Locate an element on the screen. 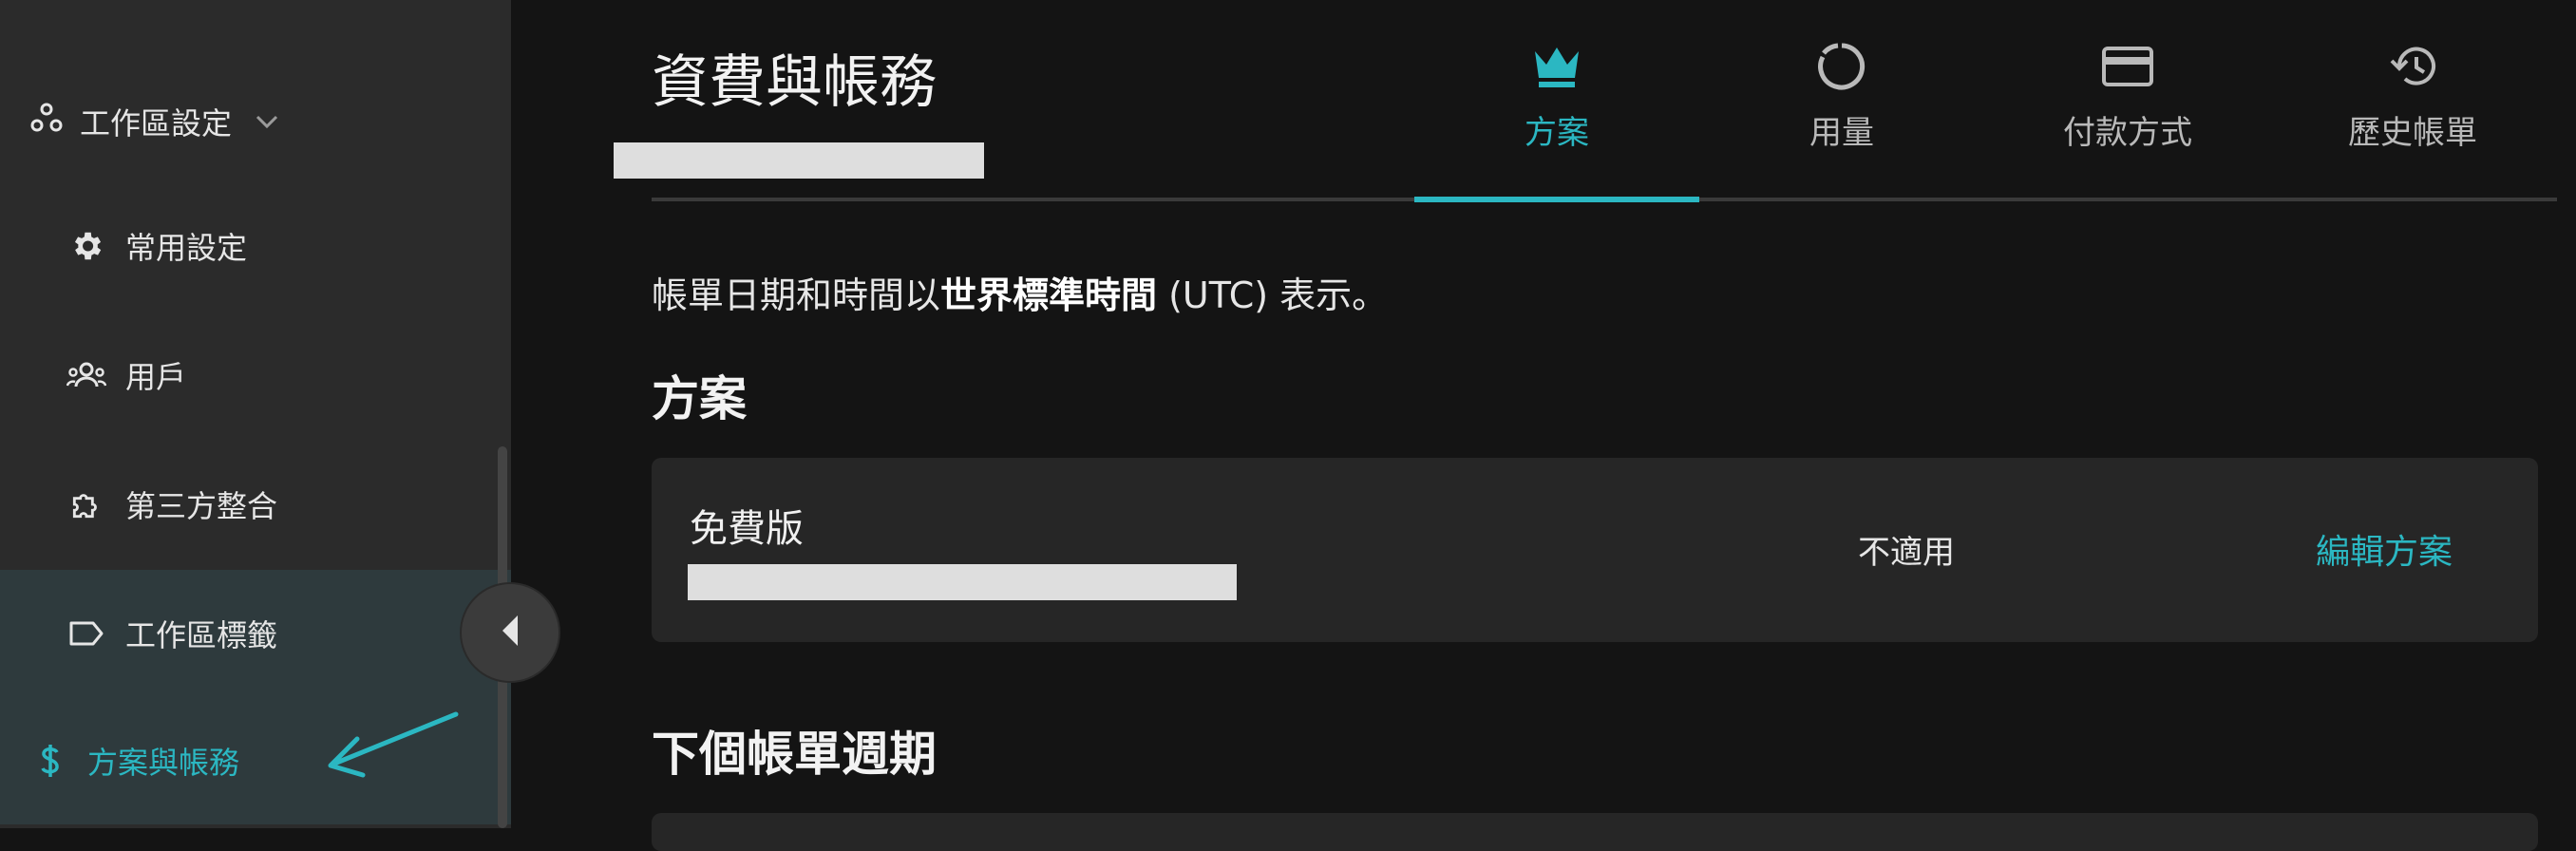 This screenshot has height=851, width=2576. tab-label: 歷史帳單 is located at coordinates (2412, 133).